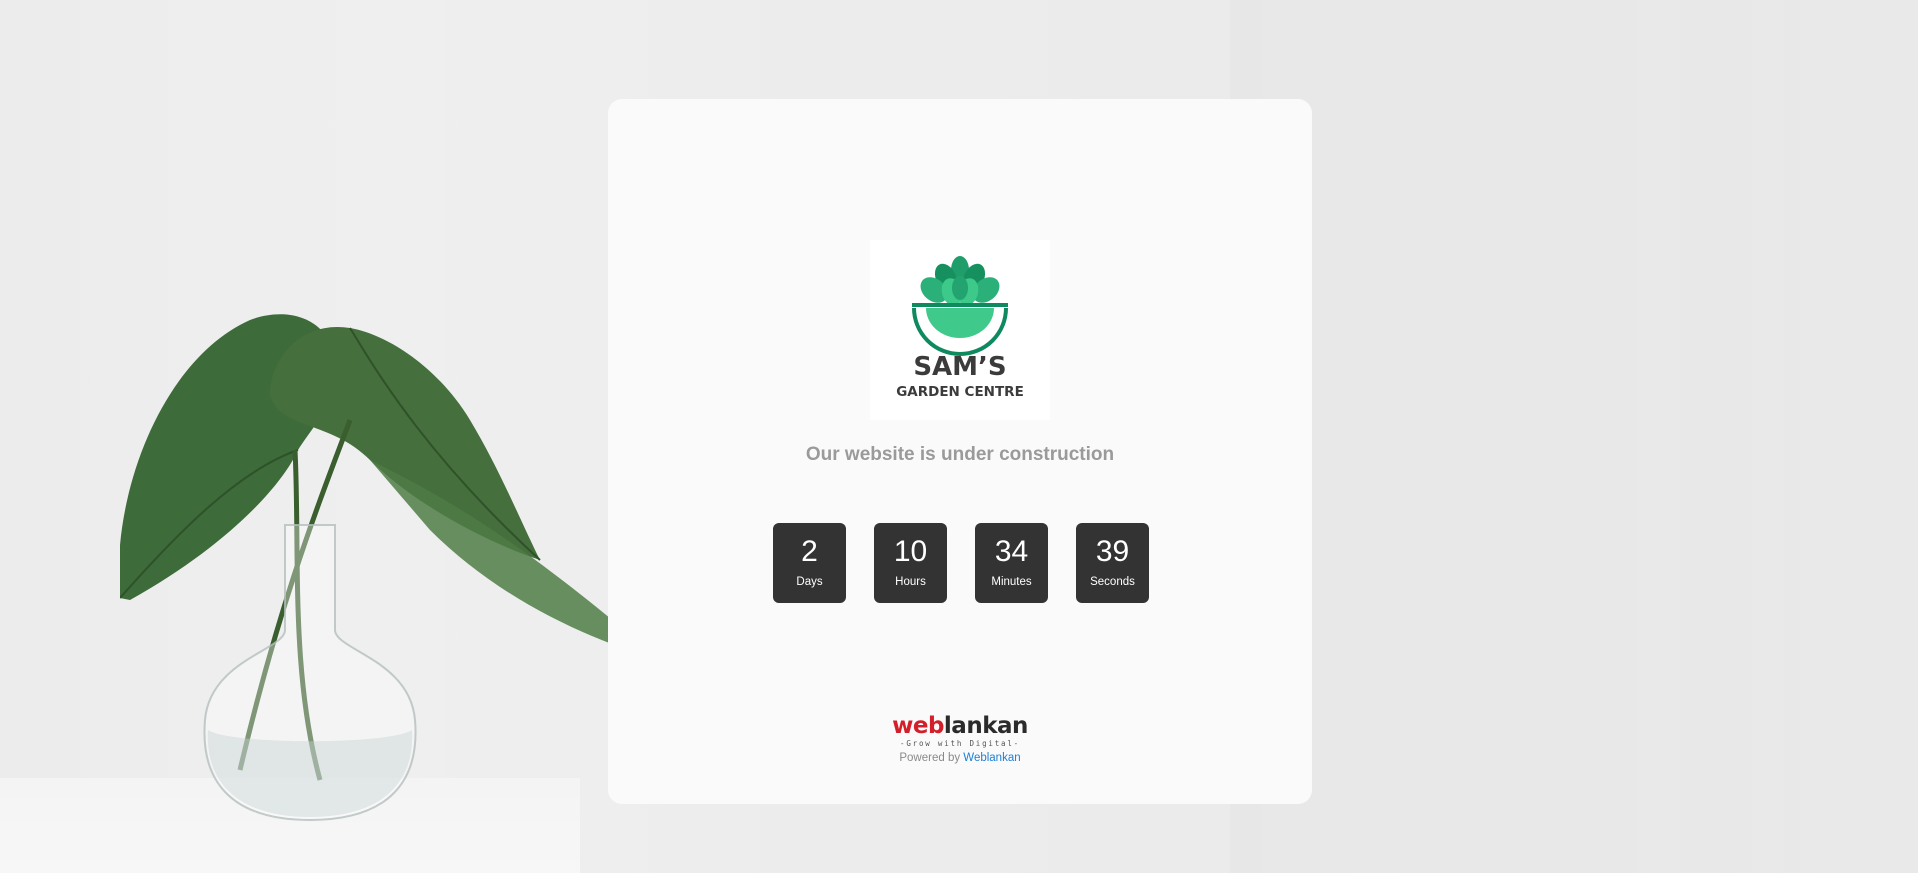 This screenshot has height=873, width=1918. I want to click on countdown-timer: 2 Days 10 Hours 34 Minutes 39 Seconds, so click(961, 563).